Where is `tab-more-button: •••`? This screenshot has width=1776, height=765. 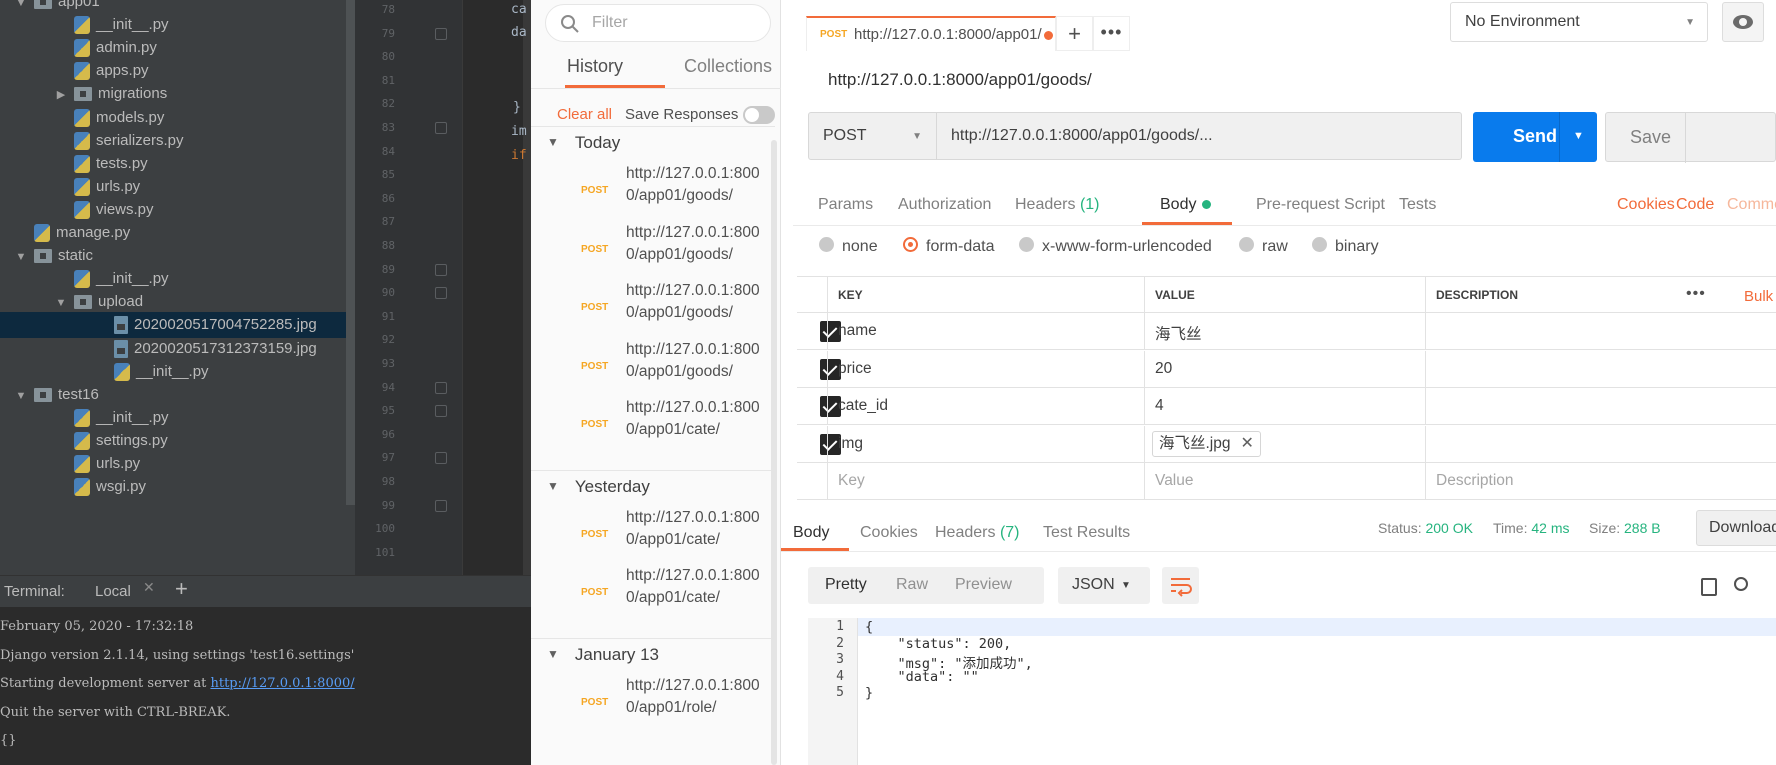 tab-more-button: ••• is located at coordinates (1111, 33).